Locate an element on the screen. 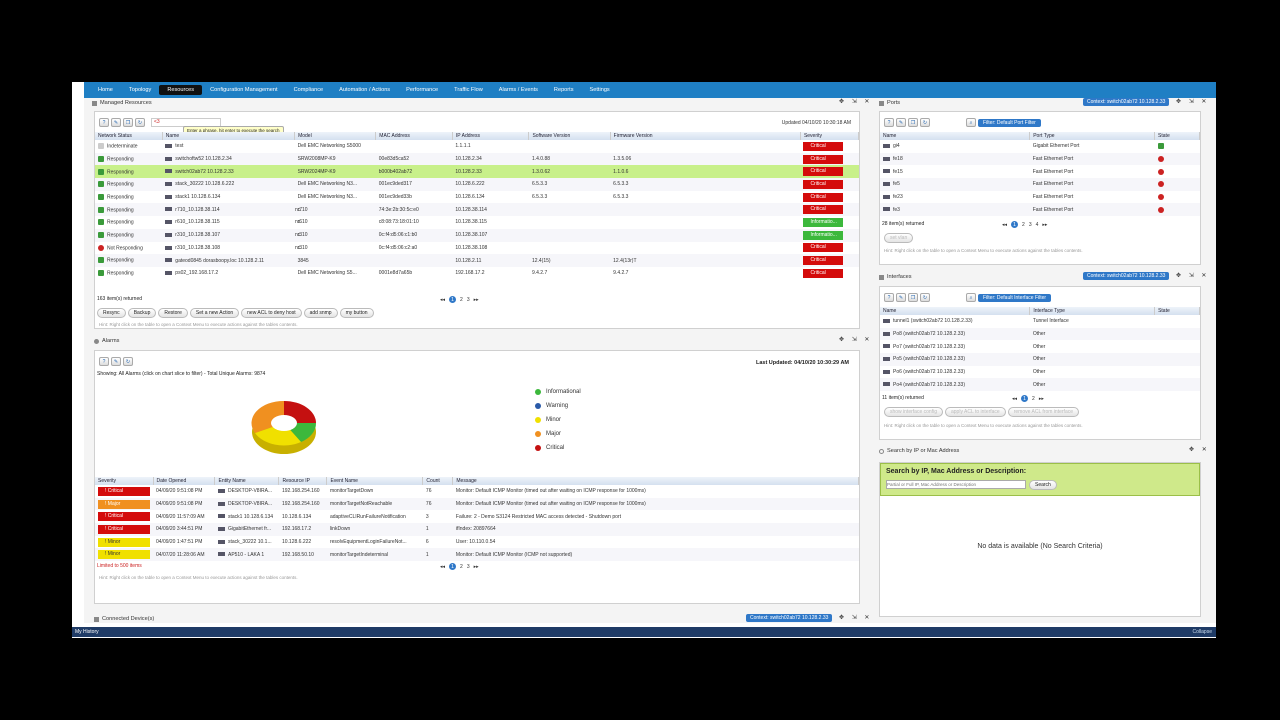 This screenshot has width=1280, height=720. column-header: Firmware Version is located at coordinates (705, 136).